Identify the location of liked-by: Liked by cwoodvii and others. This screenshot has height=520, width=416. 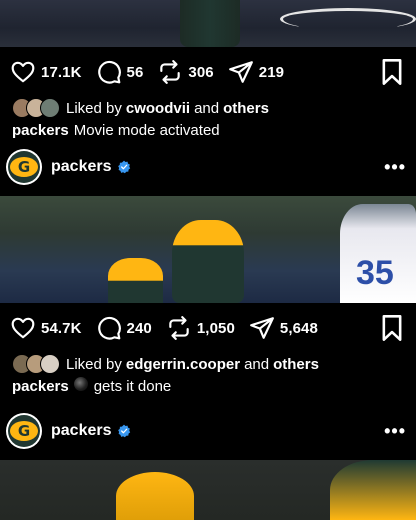
(140, 108).